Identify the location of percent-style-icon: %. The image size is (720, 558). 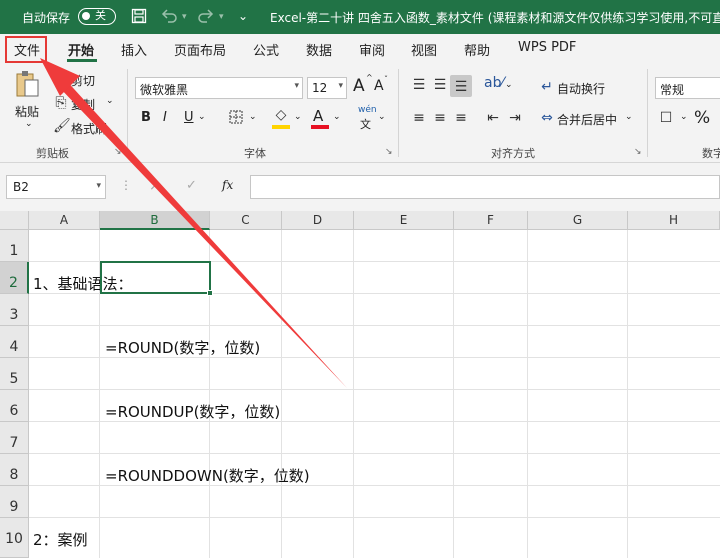
(702, 118).